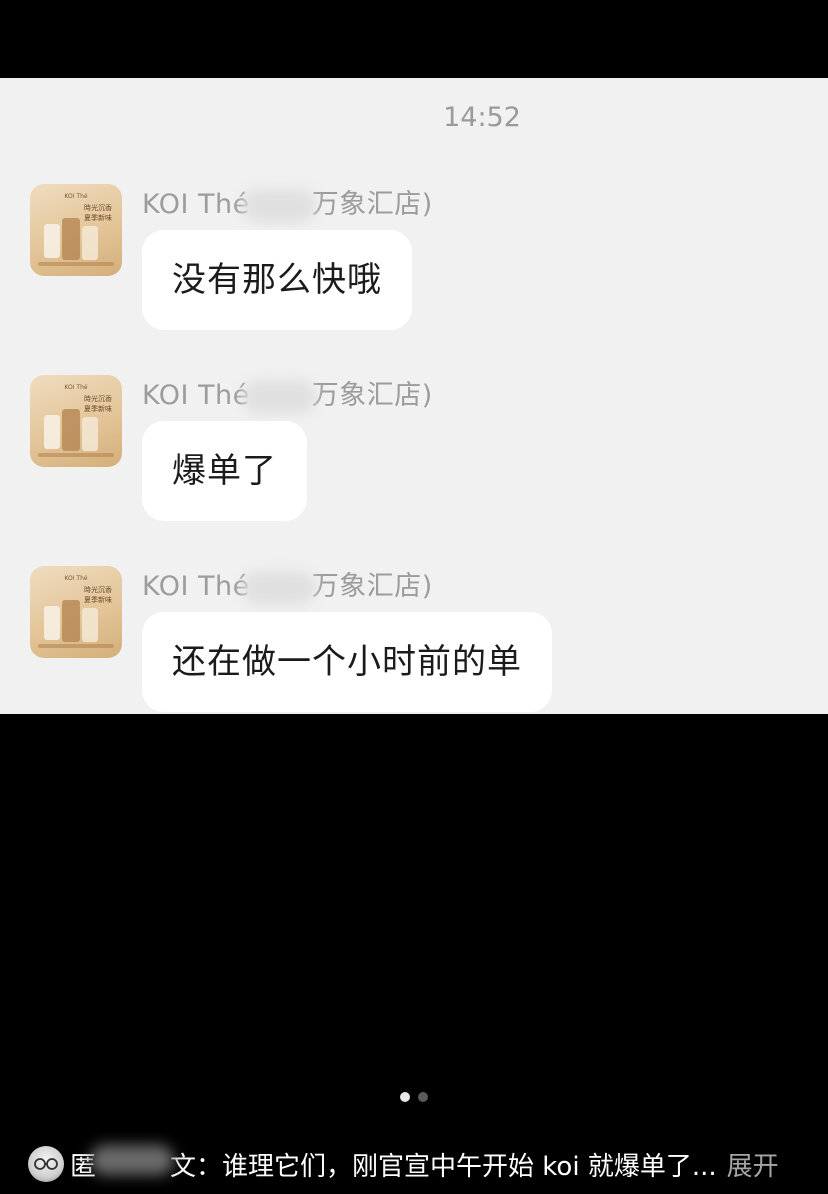 This screenshot has height=1194, width=828. I want to click on user-avatar-icon, so click(46, 1164).